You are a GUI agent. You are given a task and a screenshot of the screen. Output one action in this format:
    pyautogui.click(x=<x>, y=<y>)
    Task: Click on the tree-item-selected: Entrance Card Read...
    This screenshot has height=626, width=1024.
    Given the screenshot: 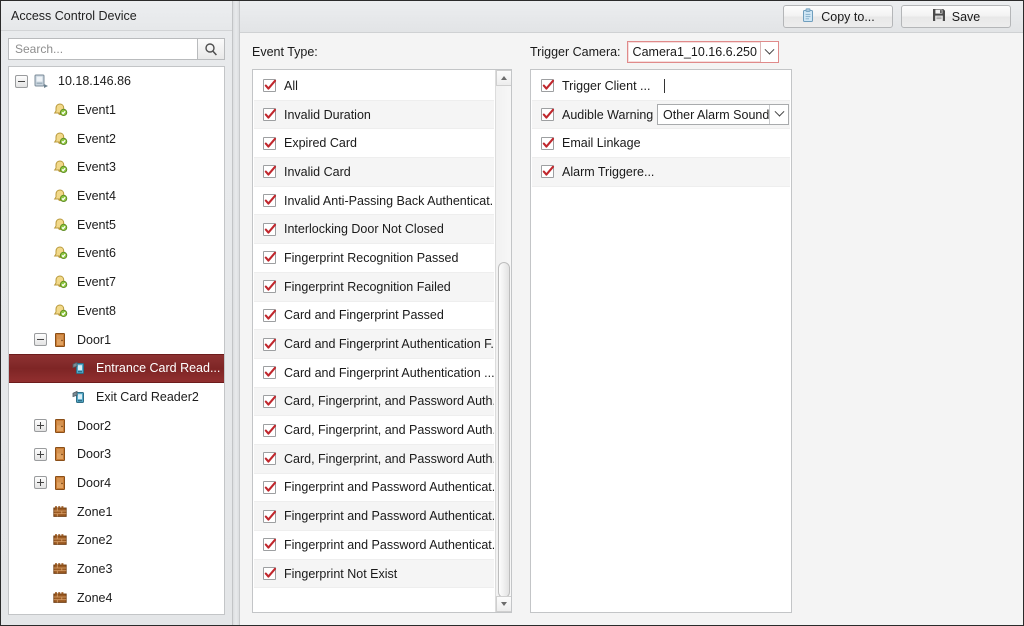 What is the action you would take?
    pyautogui.click(x=116, y=368)
    